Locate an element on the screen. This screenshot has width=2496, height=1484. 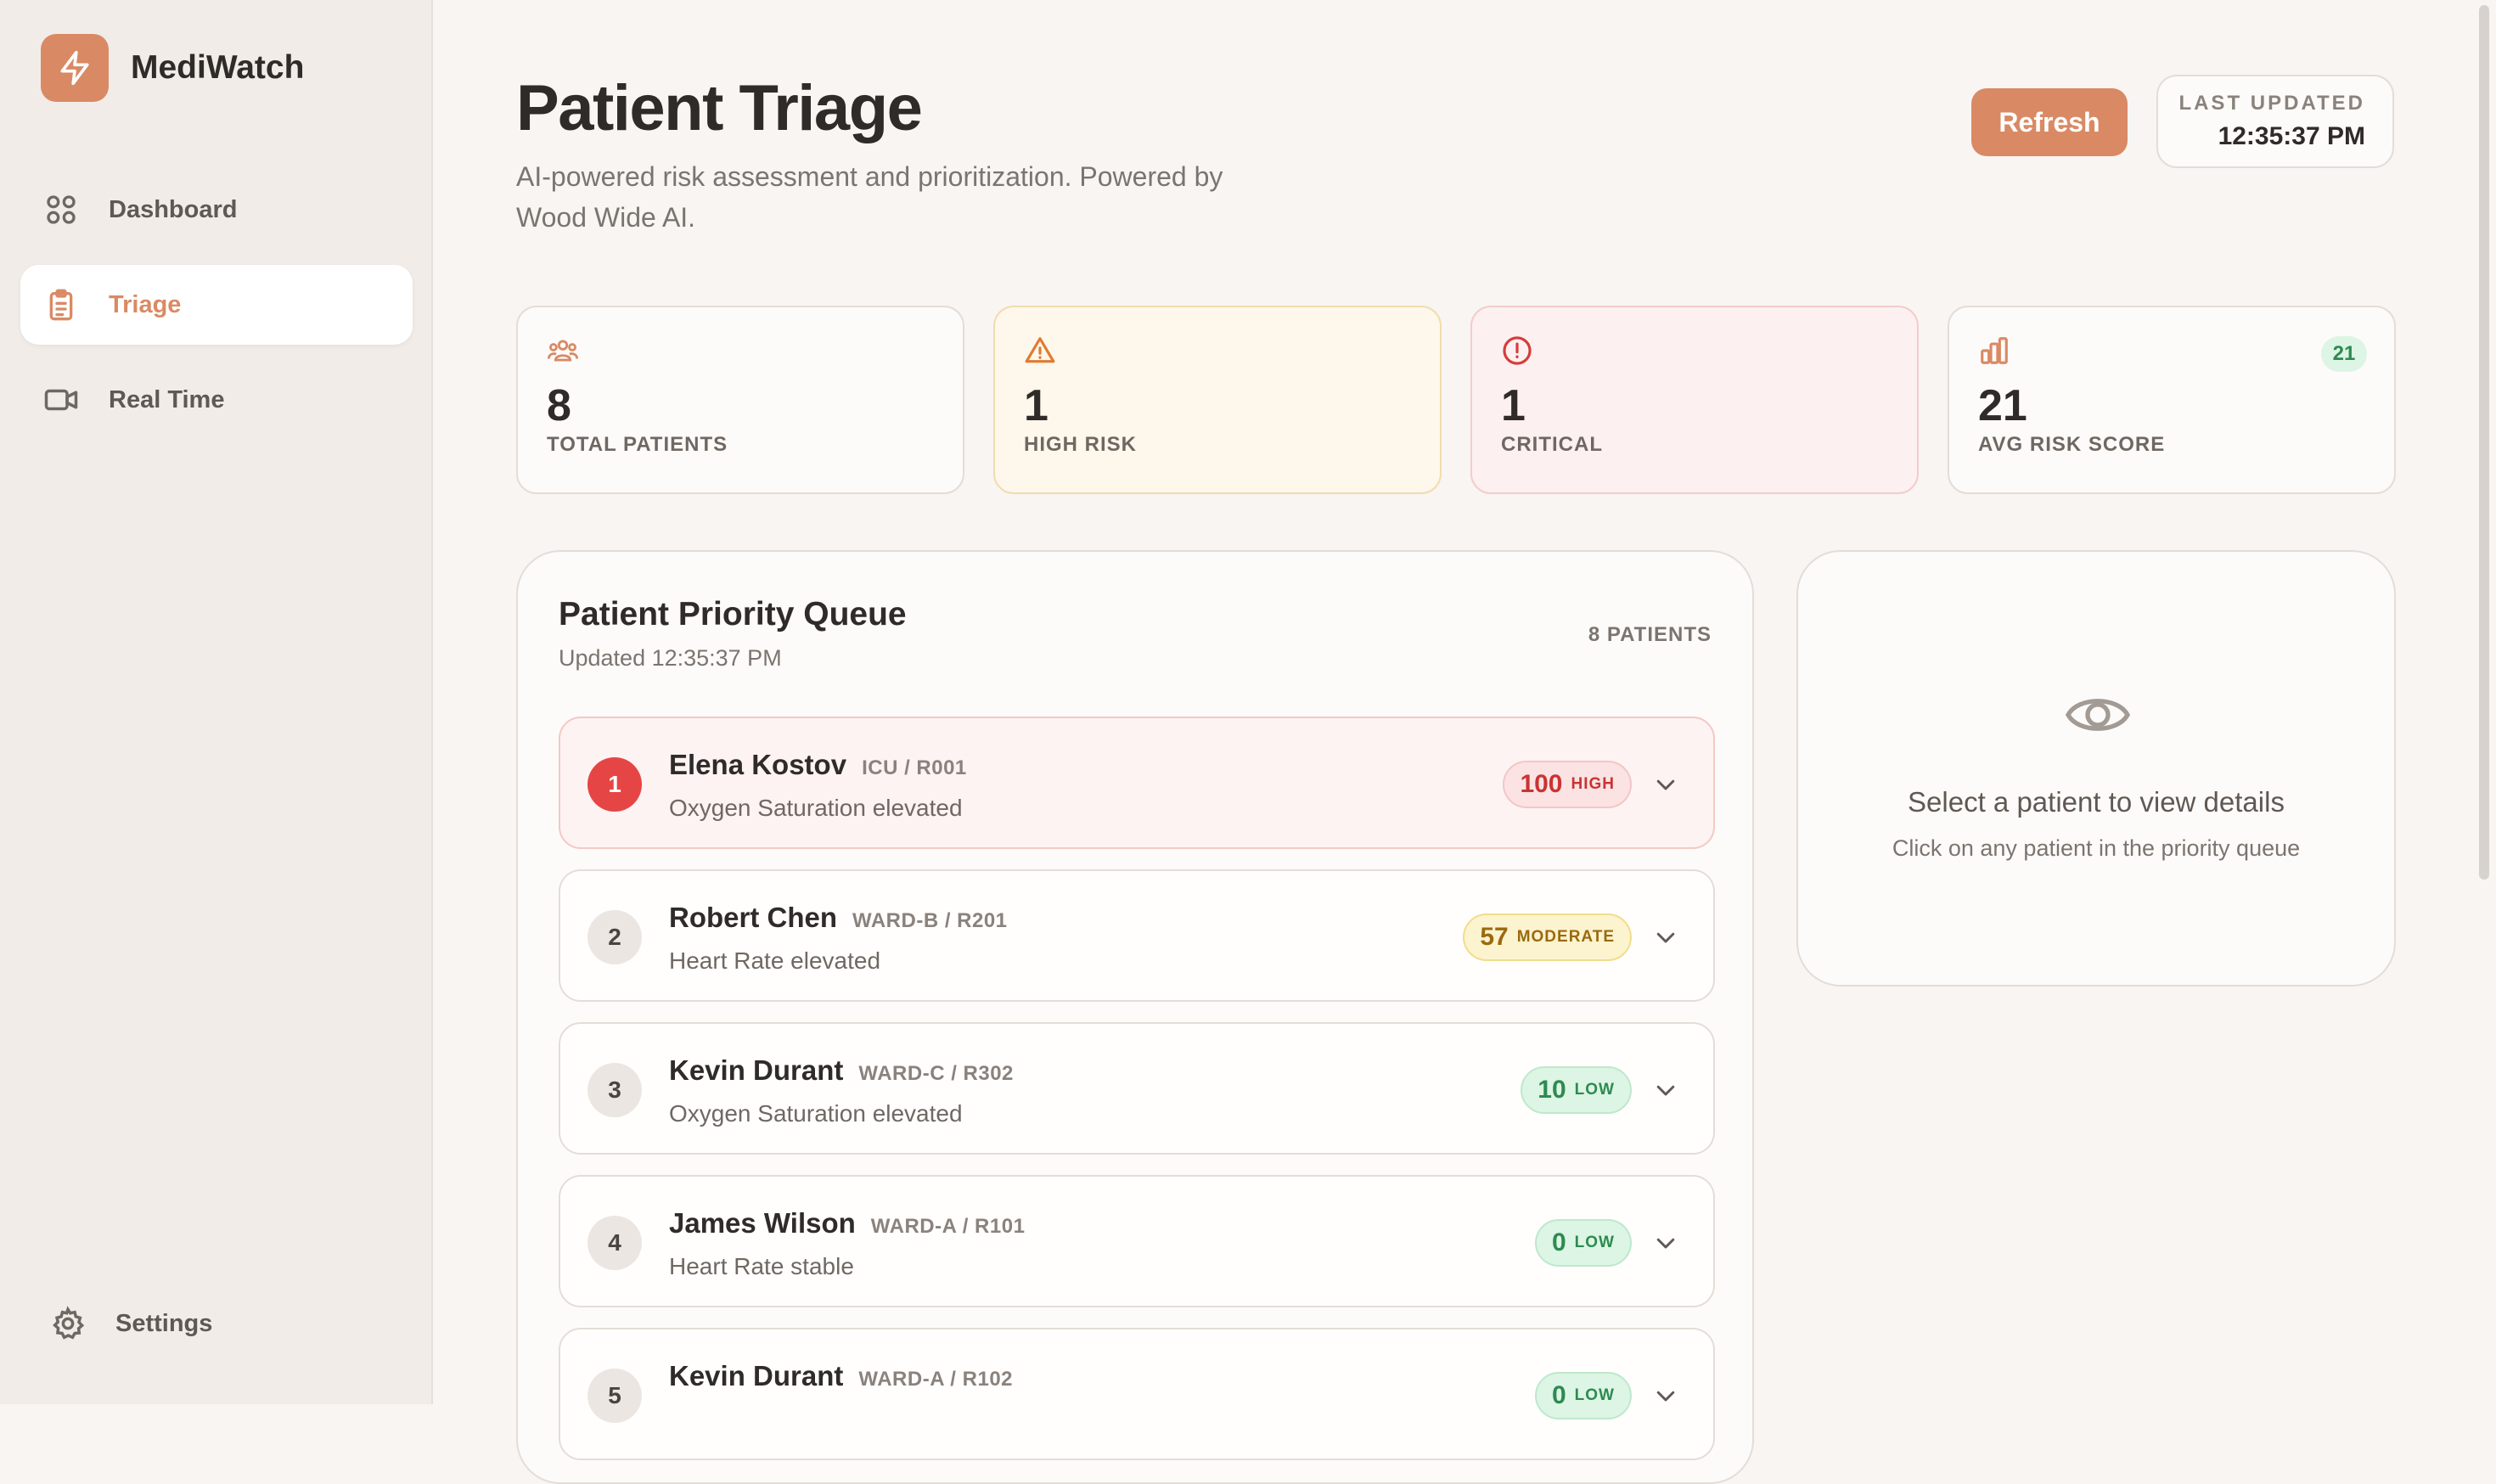
avg-score-badge: 21 is located at coordinates (2344, 354).